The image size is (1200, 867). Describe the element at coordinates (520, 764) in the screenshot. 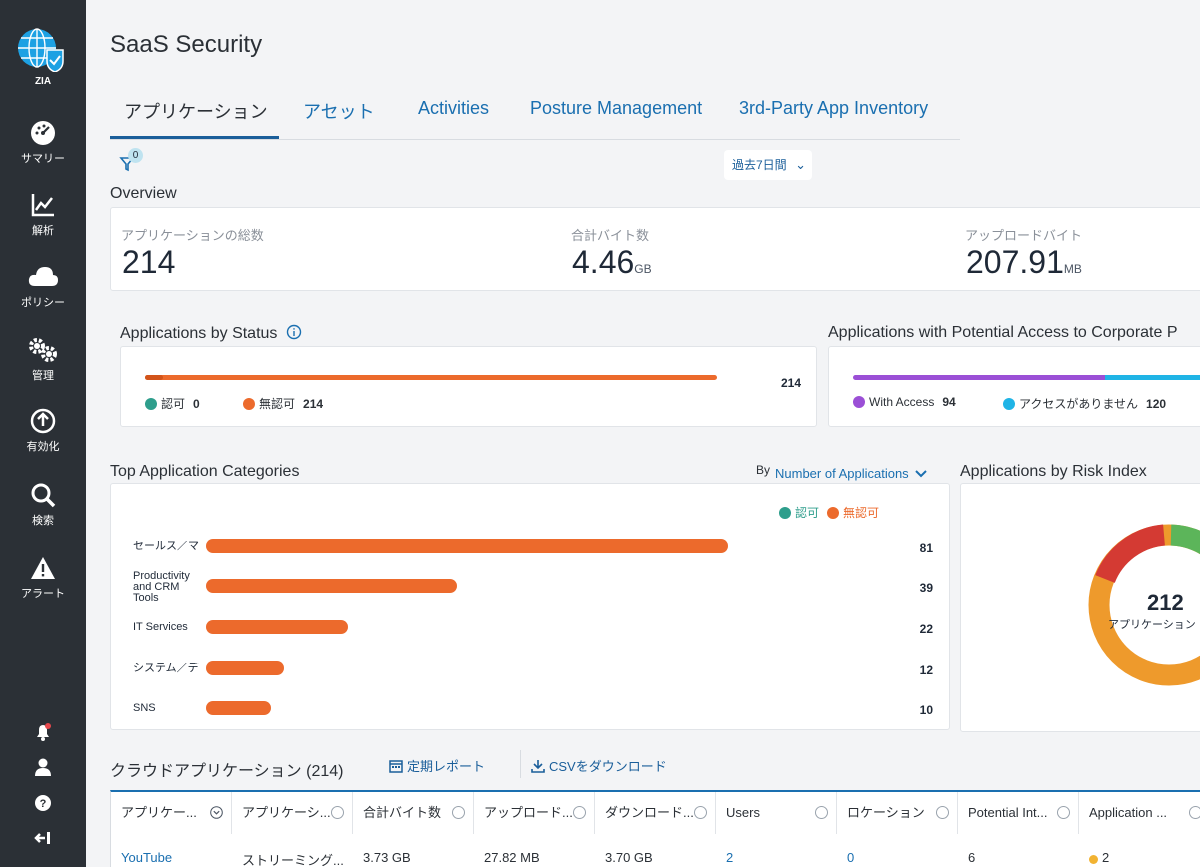

I see `toolbar-divider` at that location.